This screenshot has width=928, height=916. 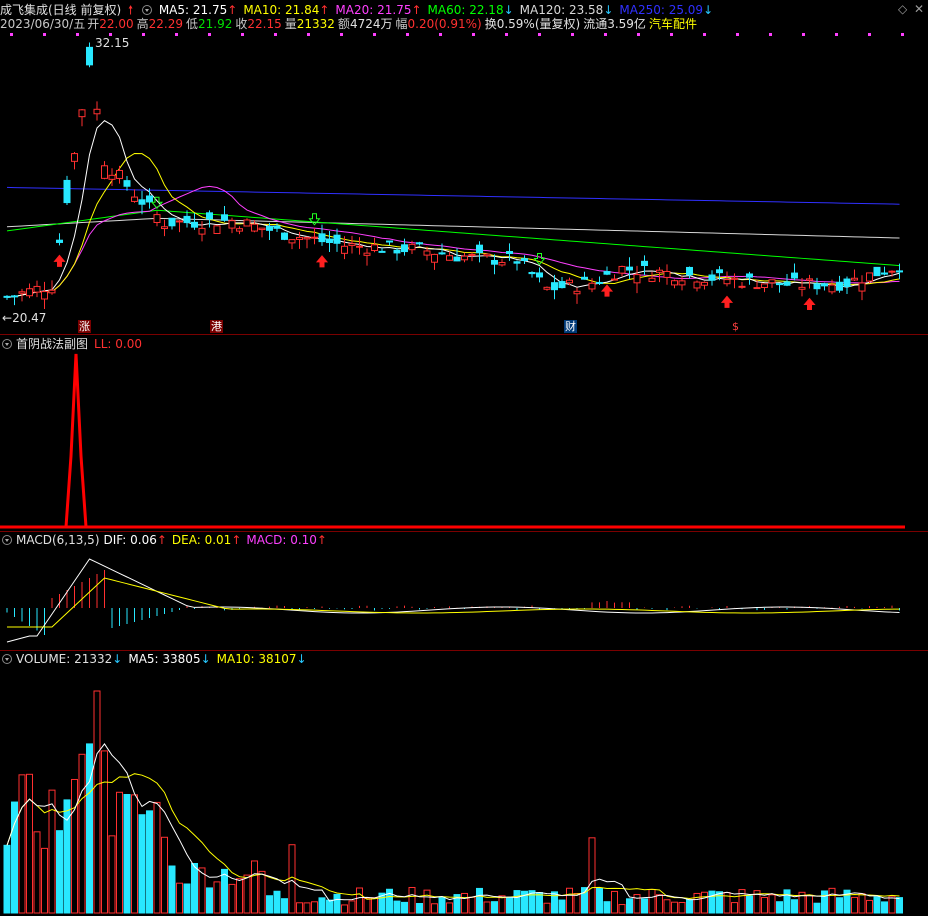 I want to click on event-marker-cai: 财, so click(x=570, y=326).